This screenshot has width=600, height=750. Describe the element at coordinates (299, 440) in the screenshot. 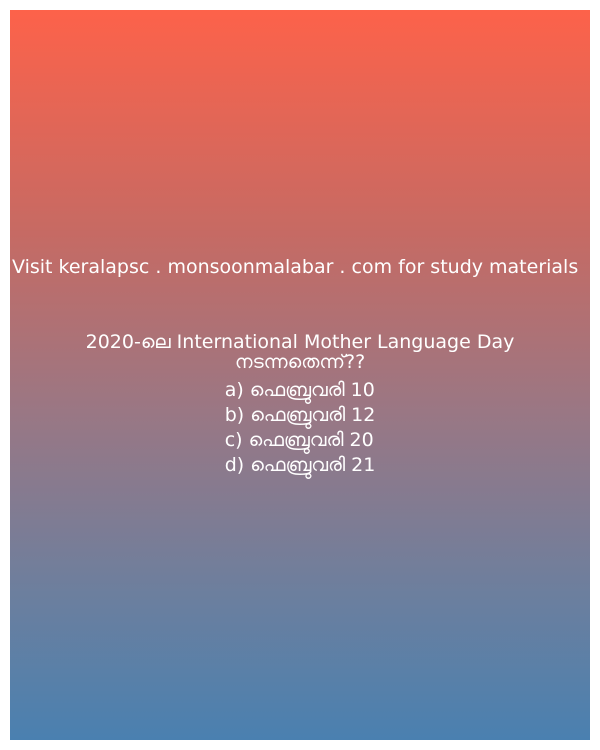

I see `option-c: c) ഫെബ്രുവരി 20` at that location.